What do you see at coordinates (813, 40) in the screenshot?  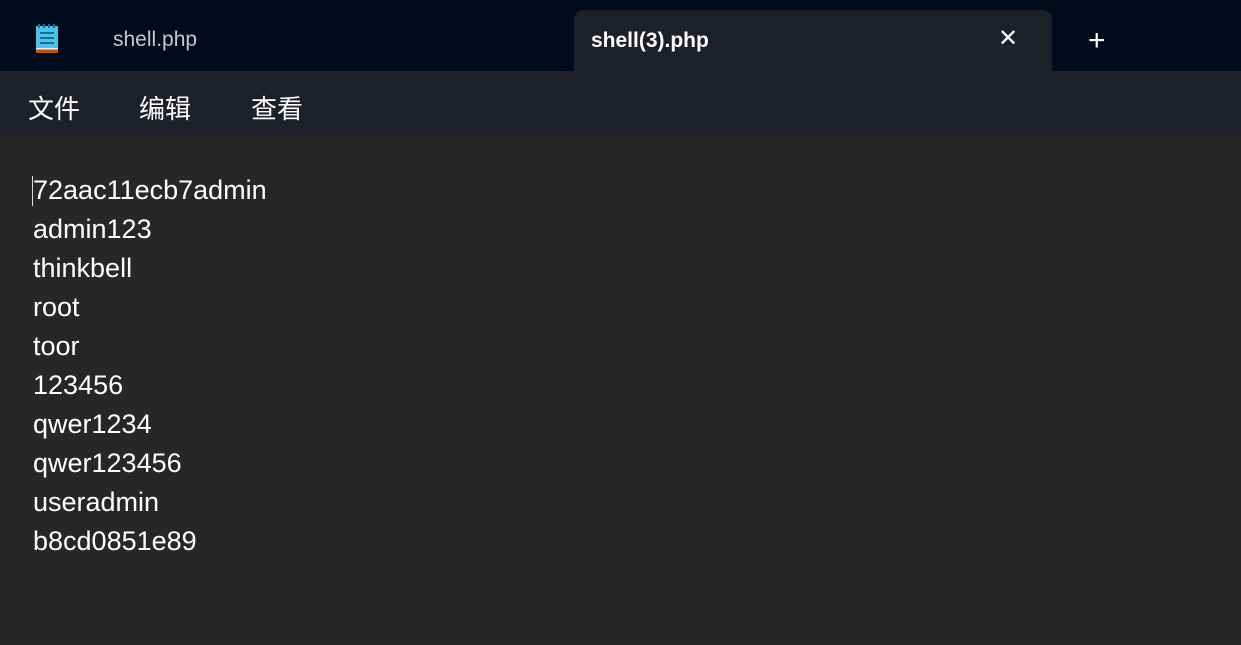 I see `tab-shell-3-php: shell(3).php ✕` at bounding box center [813, 40].